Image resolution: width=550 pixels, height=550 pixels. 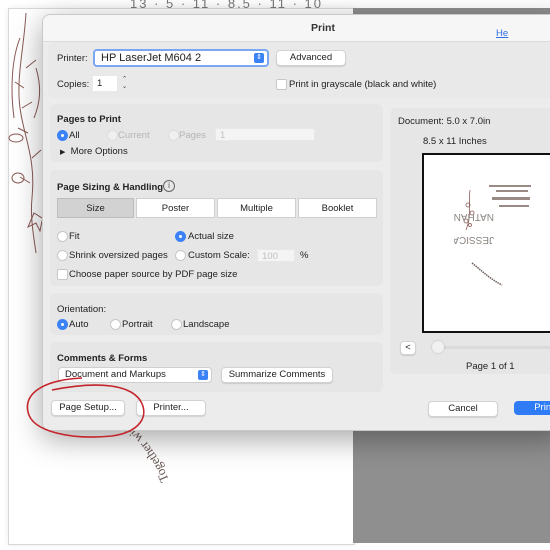 I want to click on tab-multiple: Multiple, so click(x=256, y=208).